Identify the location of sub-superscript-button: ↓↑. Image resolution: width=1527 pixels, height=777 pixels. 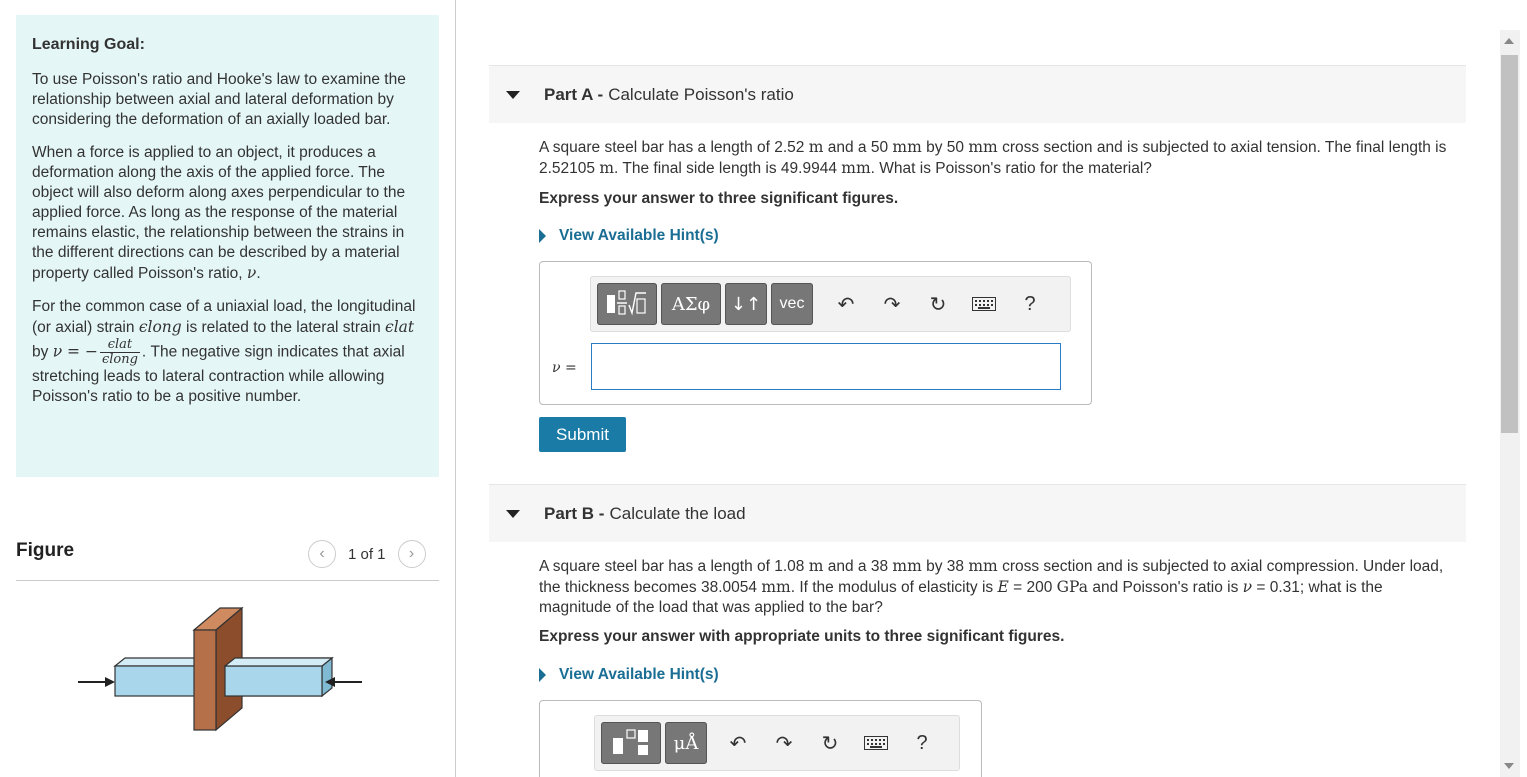
(746, 304).